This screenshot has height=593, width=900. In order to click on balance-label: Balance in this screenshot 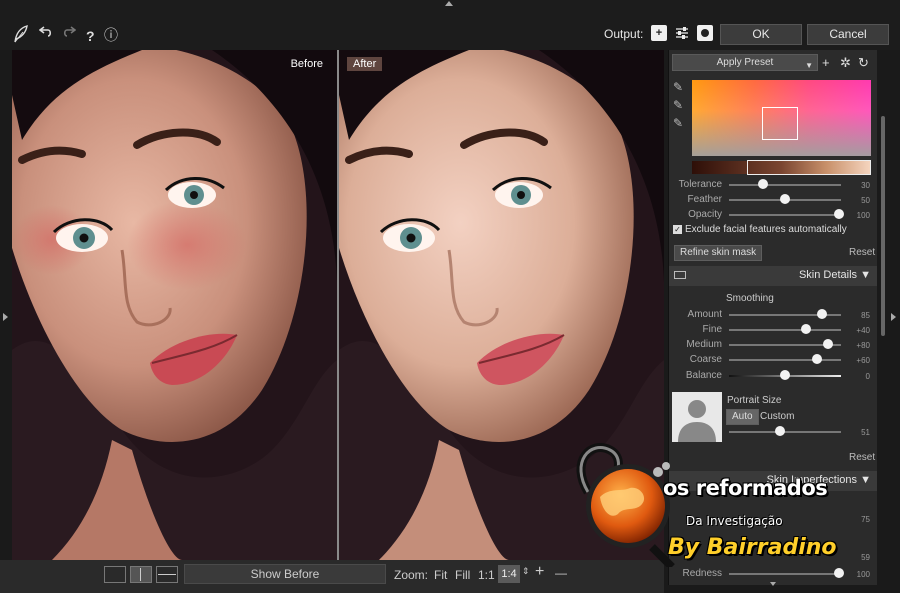, I will do `click(703, 375)`.